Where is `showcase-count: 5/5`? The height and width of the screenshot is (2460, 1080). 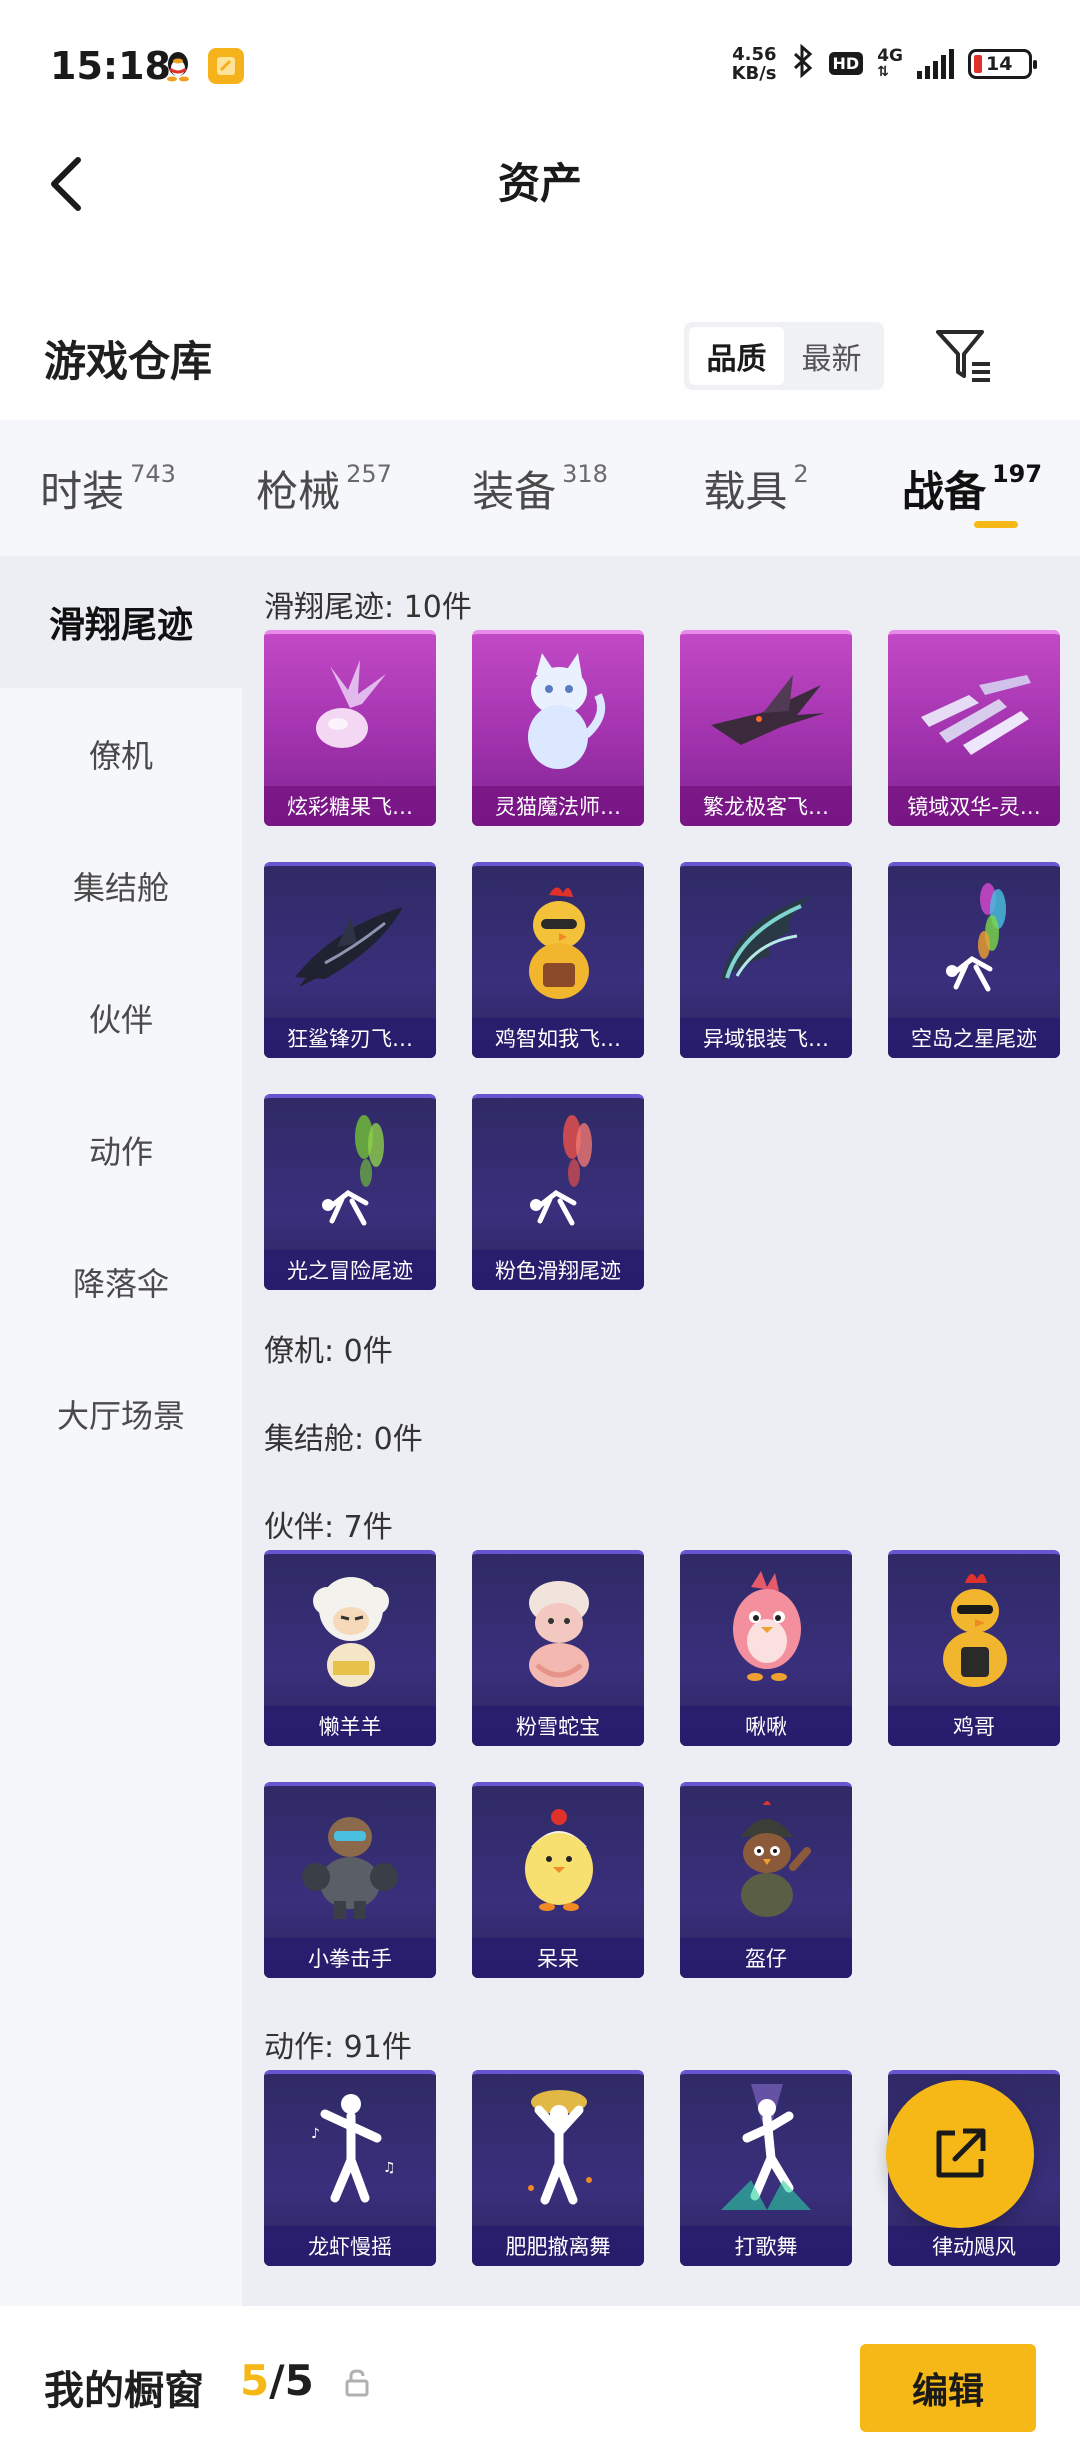
showcase-count: 5/5 is located at coordinates (277, 2380).